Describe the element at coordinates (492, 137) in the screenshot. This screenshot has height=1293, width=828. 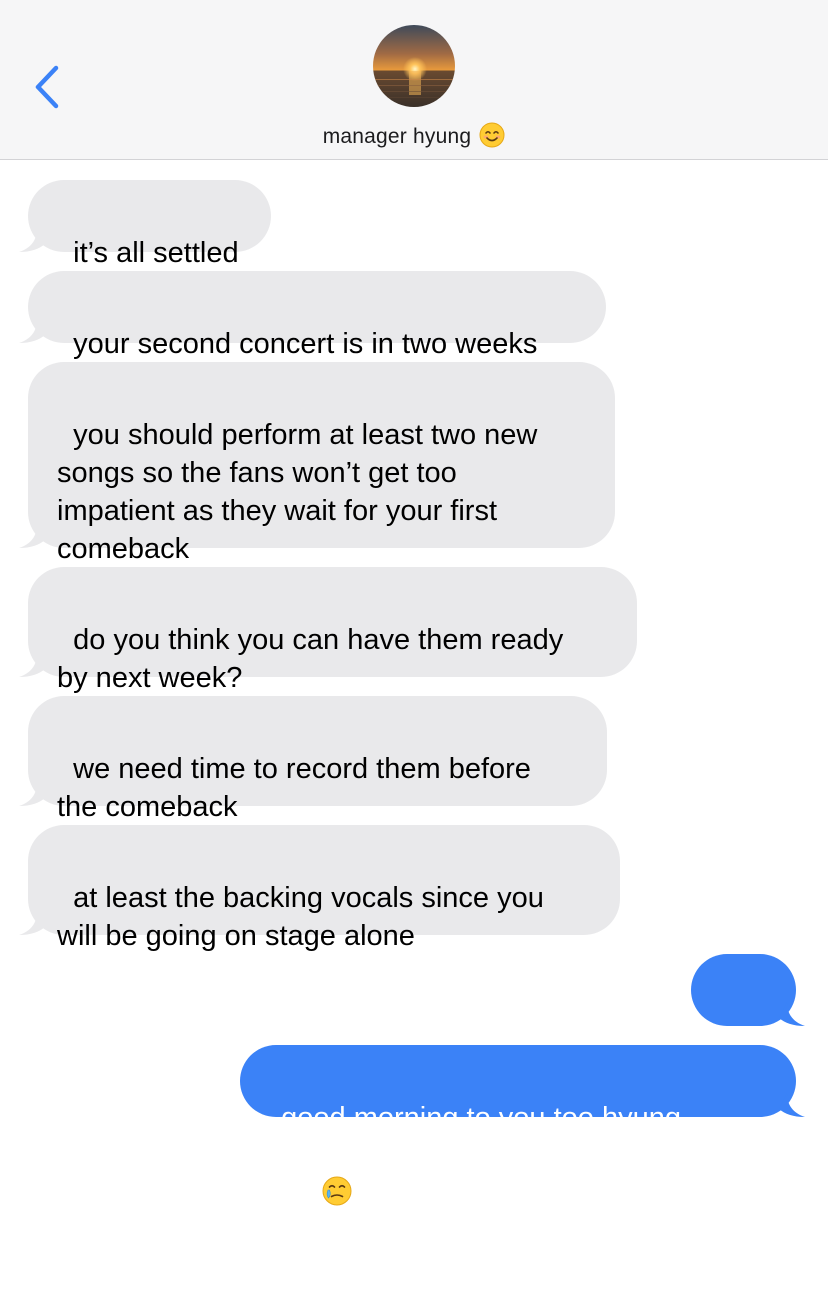
I see `smiling-face-icon` at that location.